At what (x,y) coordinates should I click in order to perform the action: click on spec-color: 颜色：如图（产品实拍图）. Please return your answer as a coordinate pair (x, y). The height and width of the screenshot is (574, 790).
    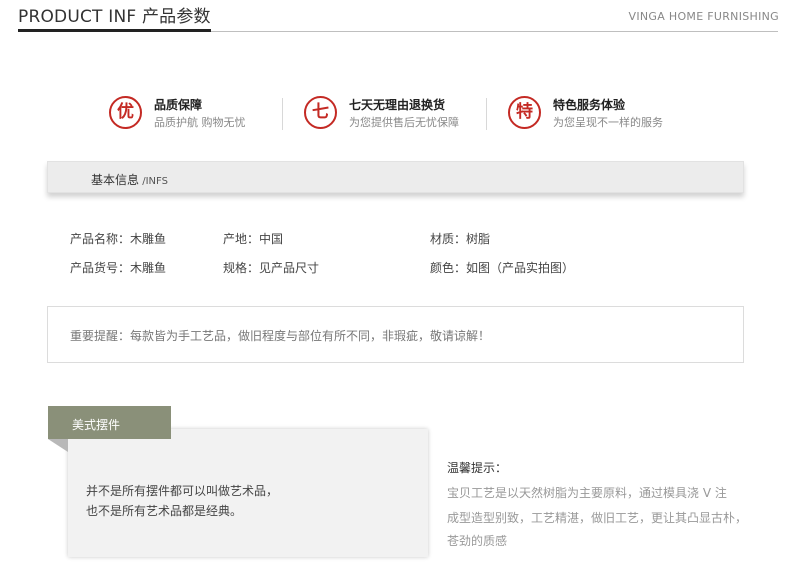
    Looking at the image, I should click on (502, 268).